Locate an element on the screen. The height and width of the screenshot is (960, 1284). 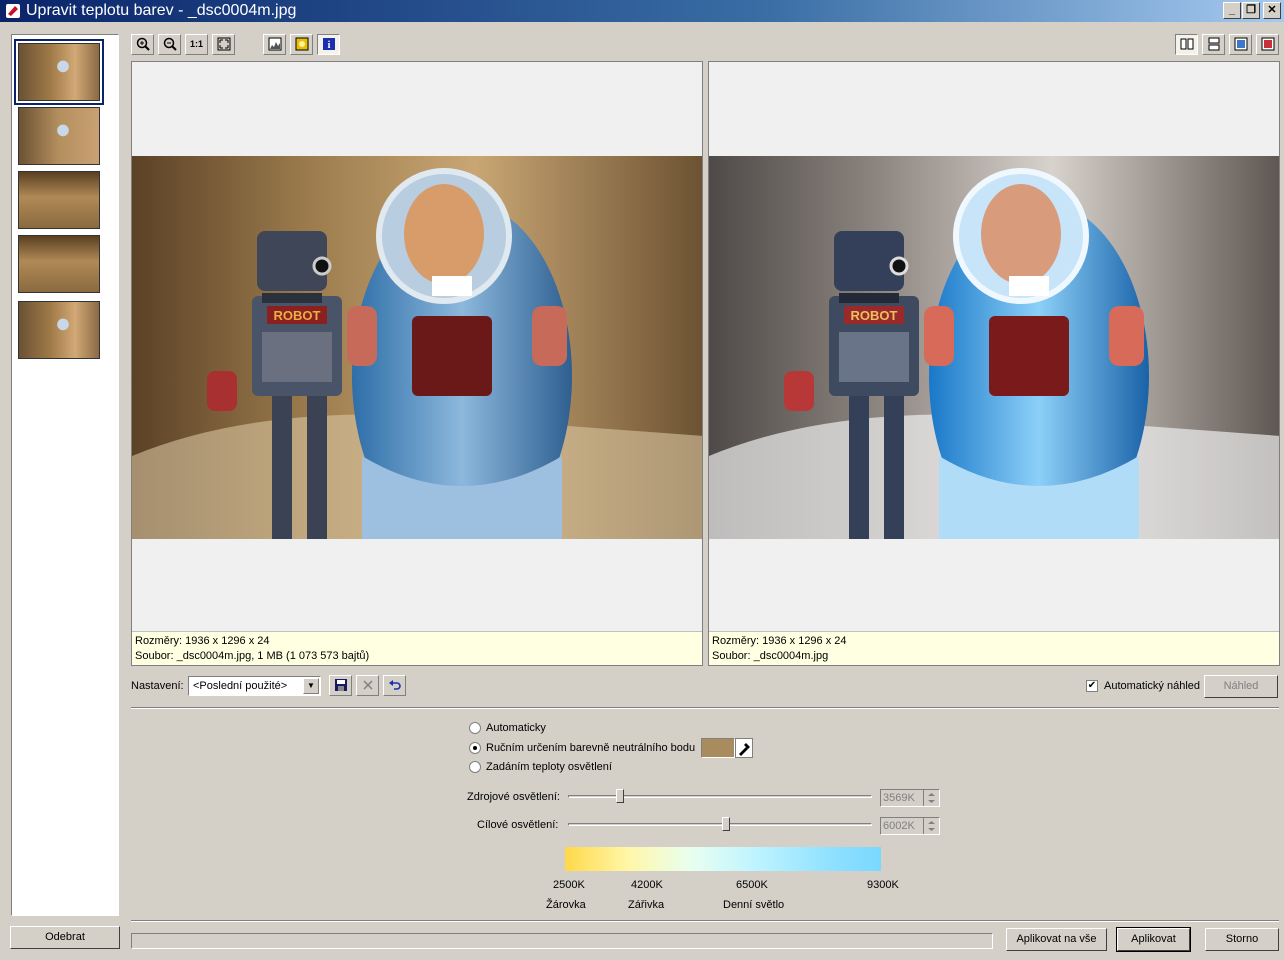
radio-manual-label: Ručním určením barevně neutrálního bodu is located at coordinates (591, 748).